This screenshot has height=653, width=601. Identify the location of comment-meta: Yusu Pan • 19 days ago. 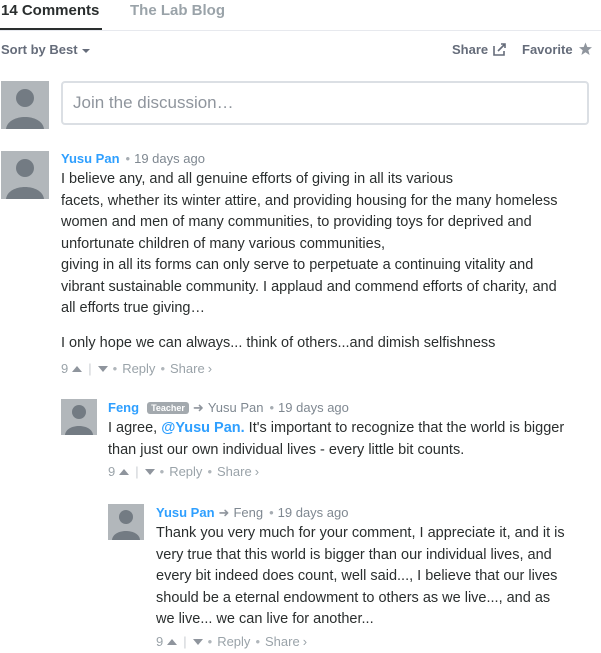
(133, 158).